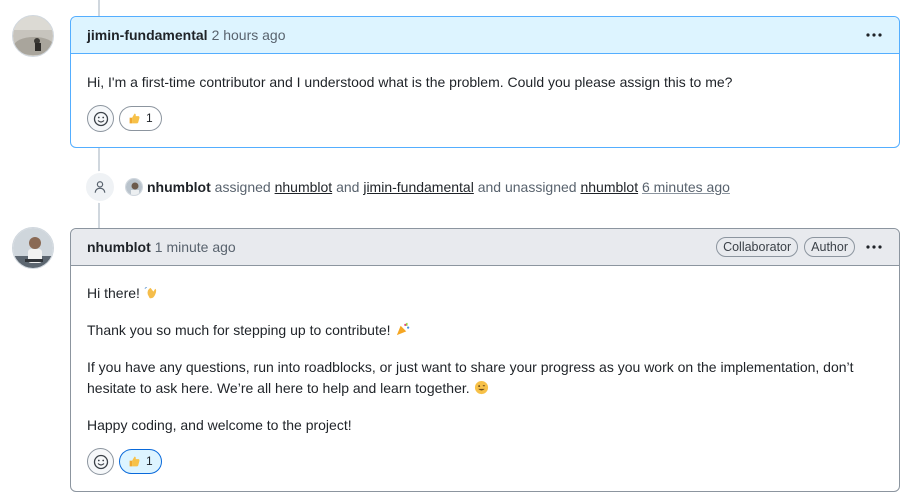  What do you see at coordinates (249, 35) in the screenshot?
I see `comment-timestamp: 2 hours ago` at bounding box center [249, 35].